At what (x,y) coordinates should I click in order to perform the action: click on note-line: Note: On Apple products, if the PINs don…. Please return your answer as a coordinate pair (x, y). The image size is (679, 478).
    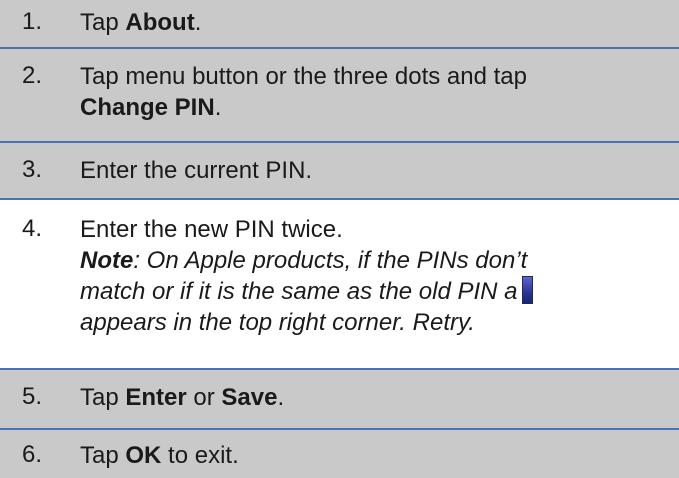
    Looking at the image, I should click on (304, 260).